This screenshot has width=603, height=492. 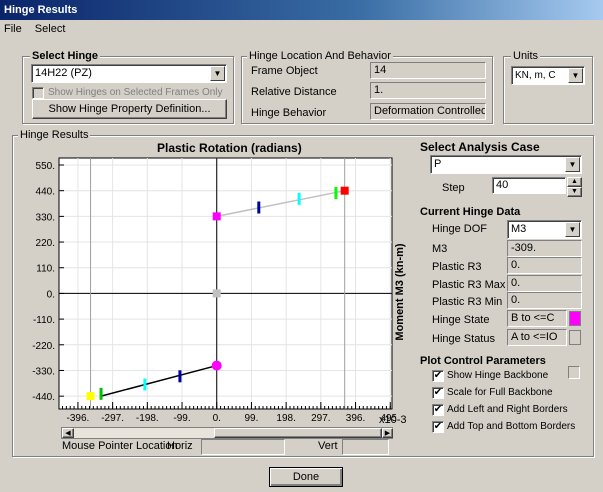 I want to click on y-tick-label: 220., so click(x=45, y=243).